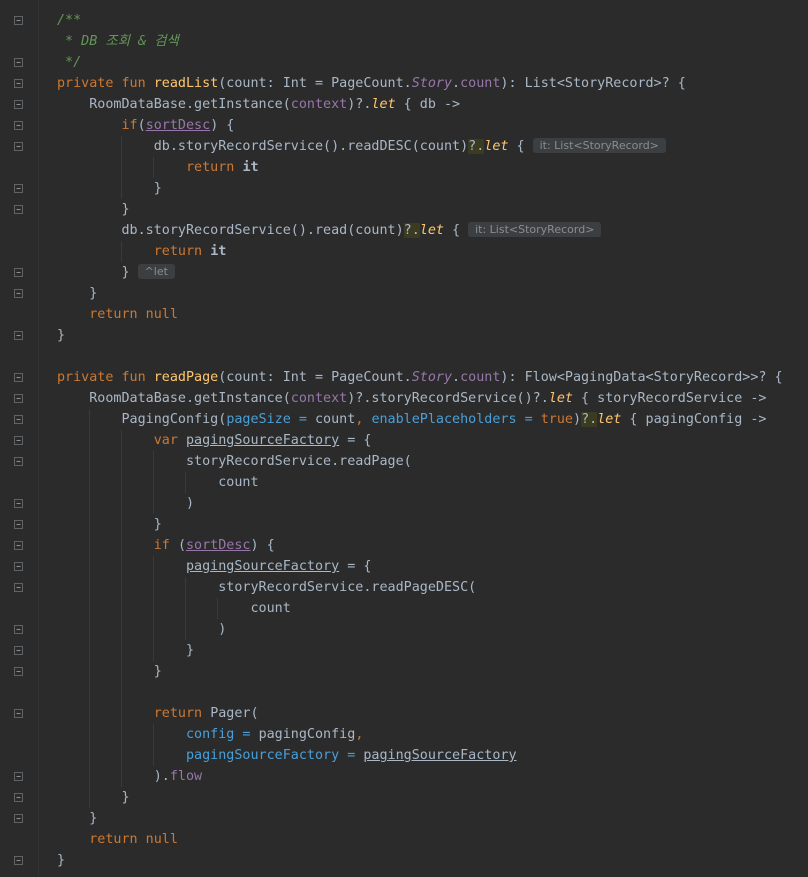  Describe the element at coordinates (593, 83) in the screenshot. I see `code-token: ): List<StoryRecord>? {` at that location.